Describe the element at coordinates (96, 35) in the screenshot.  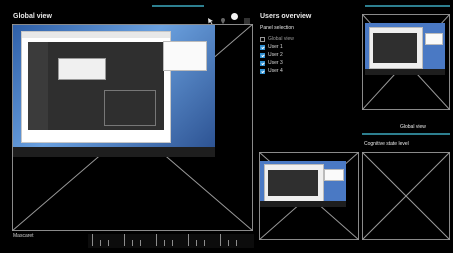
I see `window-titlebar` at that location.